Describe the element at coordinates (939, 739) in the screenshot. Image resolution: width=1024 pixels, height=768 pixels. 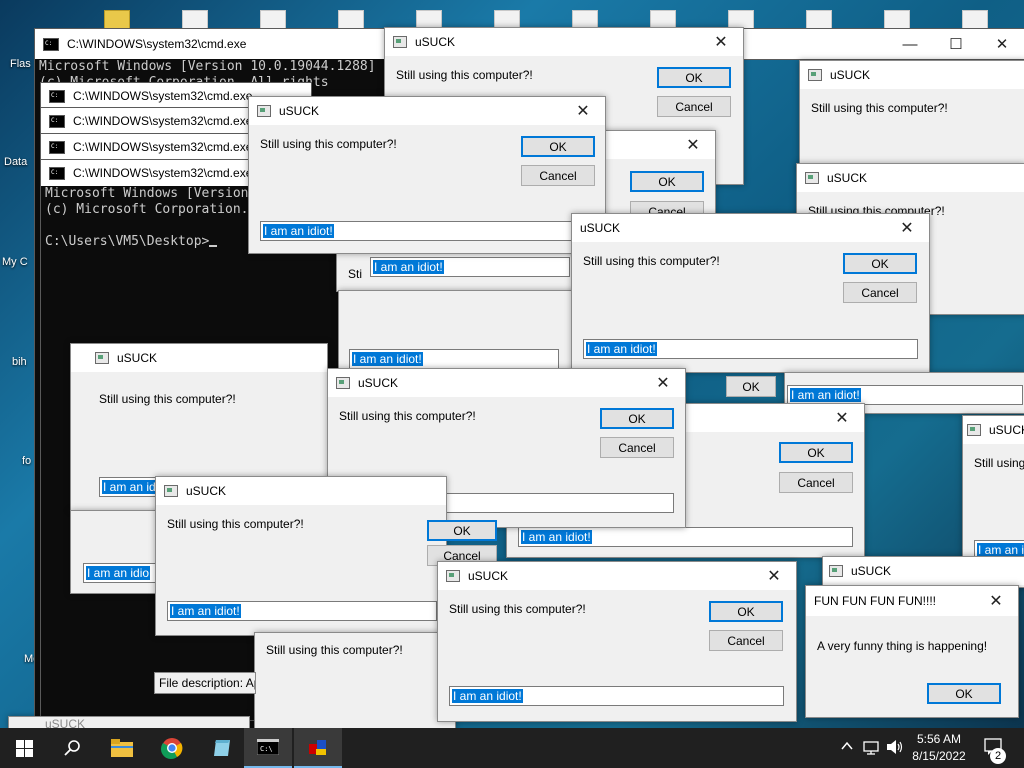
I see `clock-time: 5:56 AM` at that location.